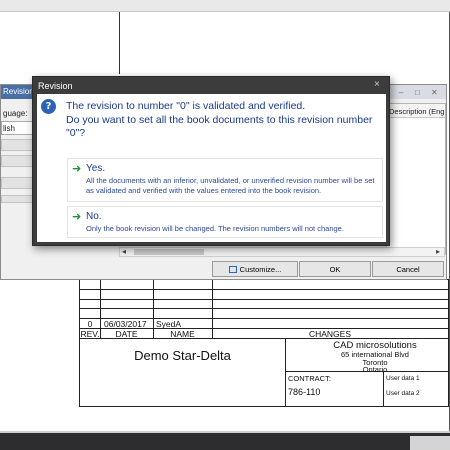 The width and height of the screenshot is (450, 450). I want to click on drawing-line, so click(119, 43).